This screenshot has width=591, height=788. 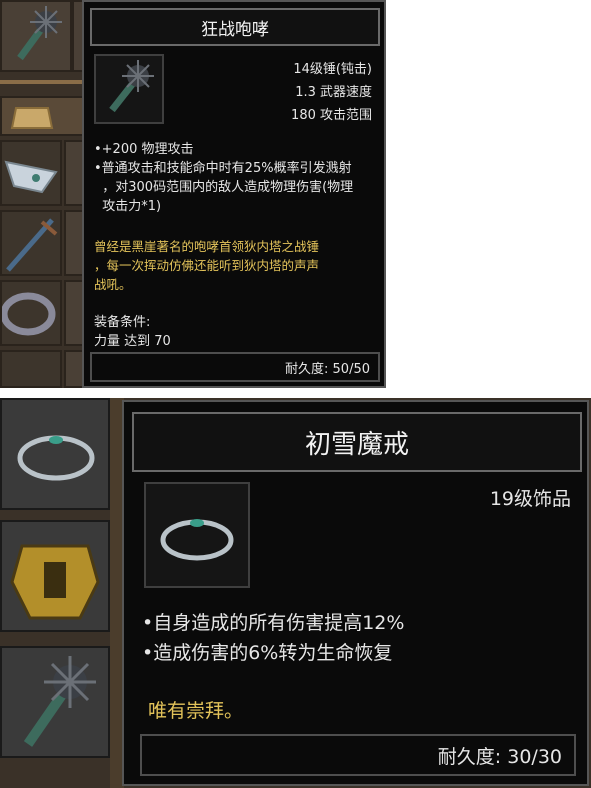 I want to click on lore-line: ，每一次挥动仿佛还能听到狄内塔的声声, so click(x=207, y=265).